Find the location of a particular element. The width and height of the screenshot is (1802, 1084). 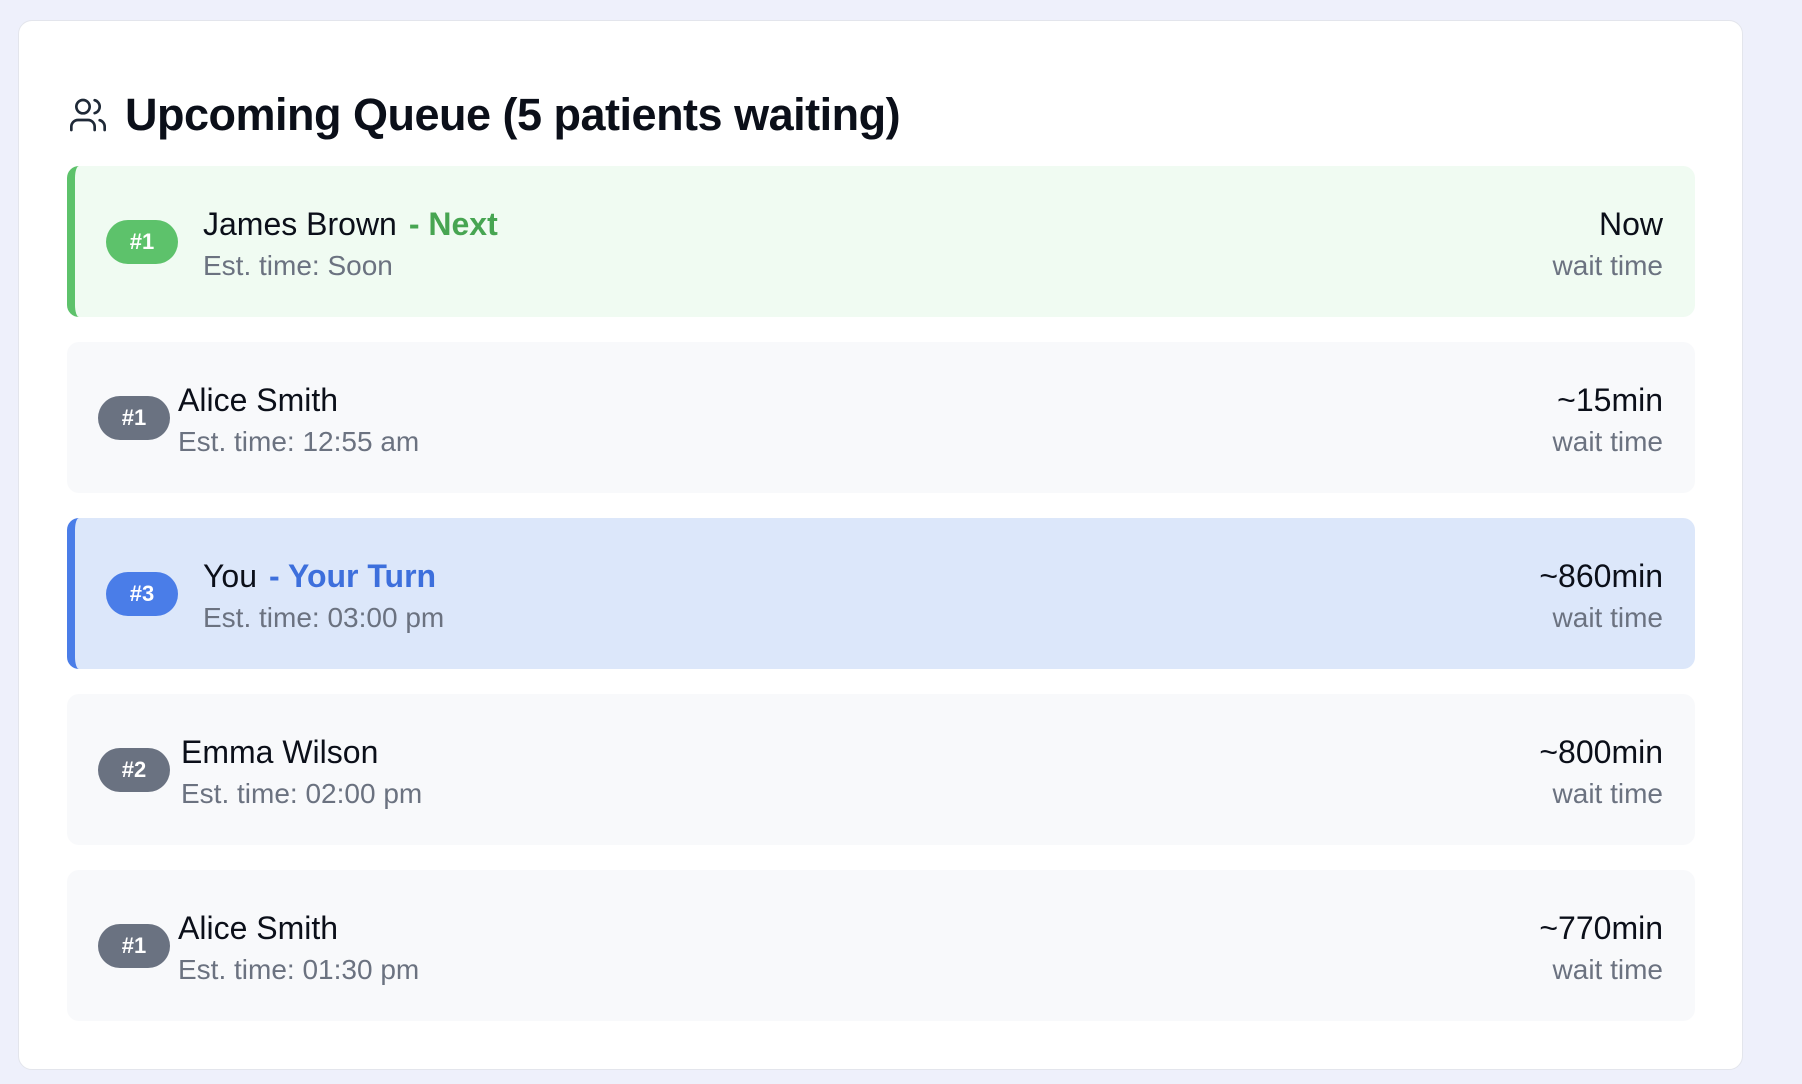

patient-info: James Brown - Next Est. time: Soon is located at coordinates (350, 244).